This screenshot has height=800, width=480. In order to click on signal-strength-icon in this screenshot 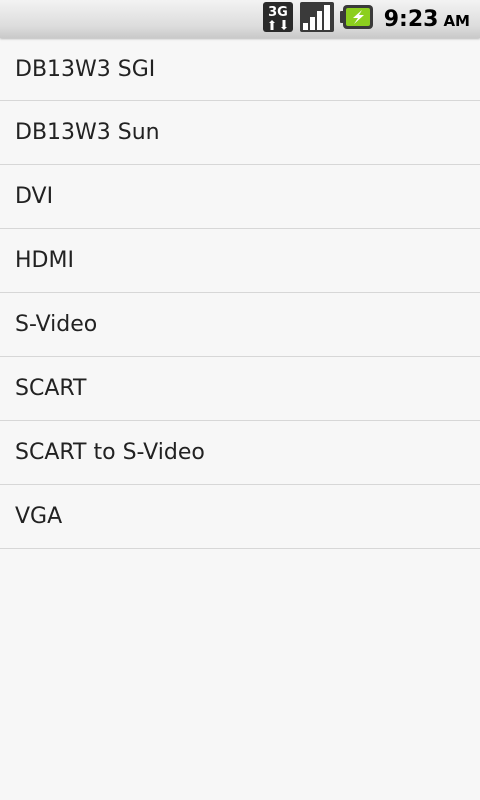, I will do `click(316, 19)`.